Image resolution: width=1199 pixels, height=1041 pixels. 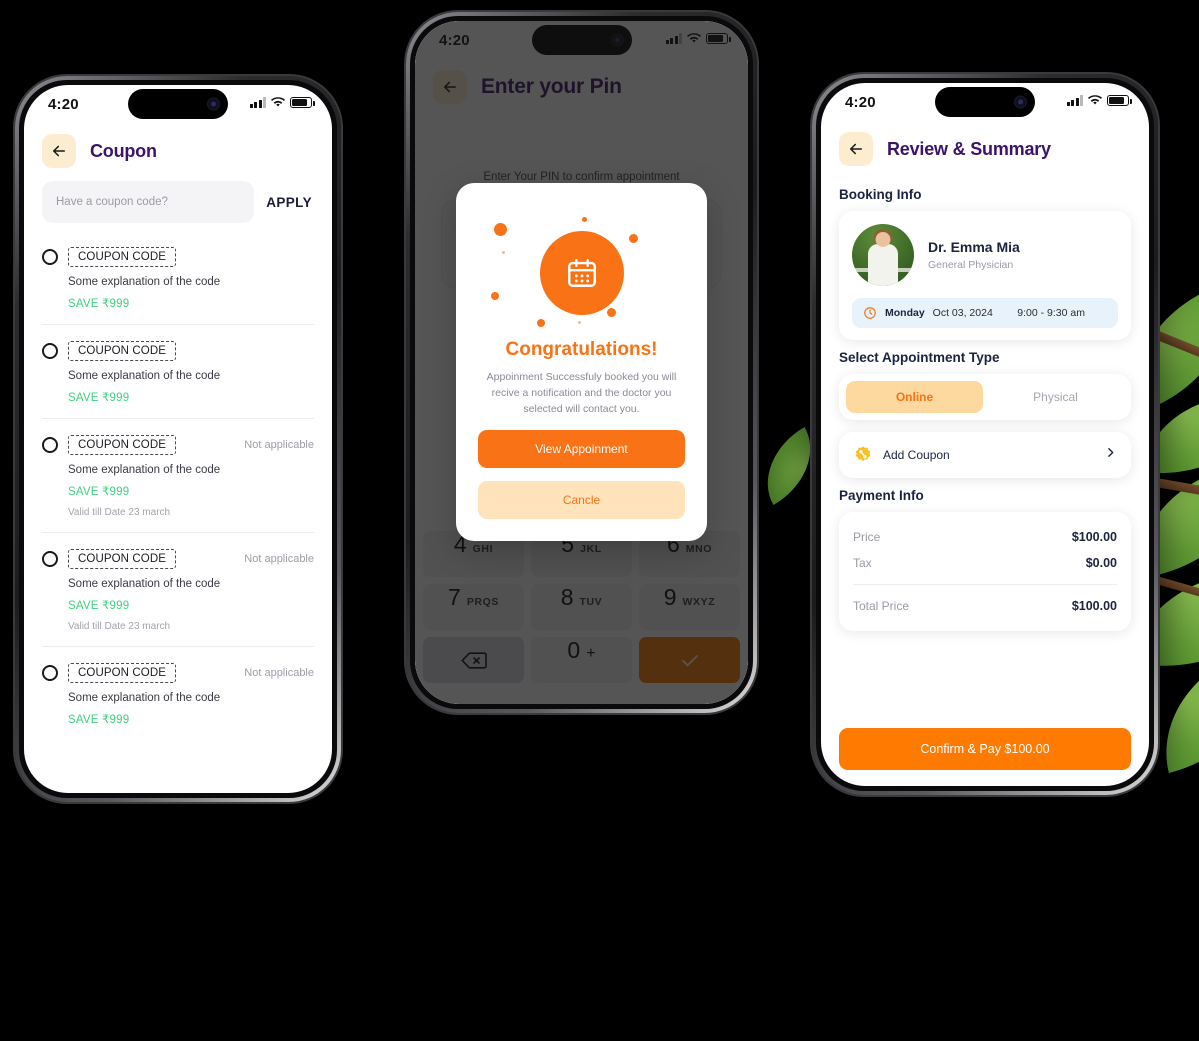 What do you see at coordinates (962, 313) in the screenshot?
I see `slot-date: Oct 03, 2024` at bounding box center [962, 313].